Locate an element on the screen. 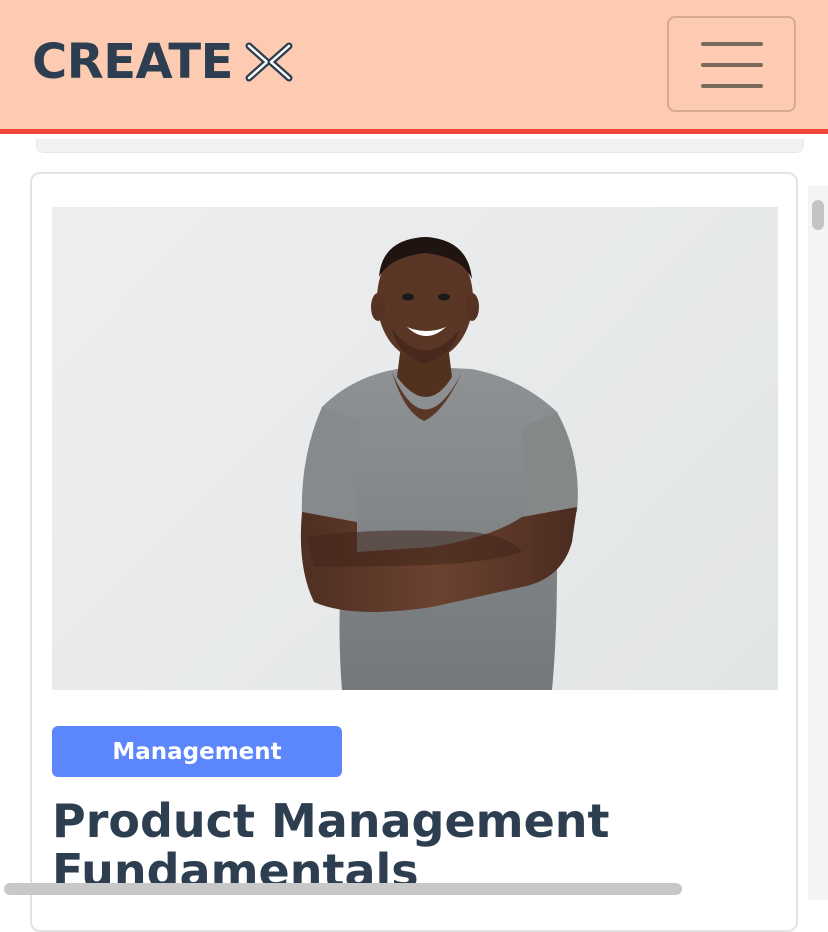  logo: CREATE is located at coordinates (162, 62).